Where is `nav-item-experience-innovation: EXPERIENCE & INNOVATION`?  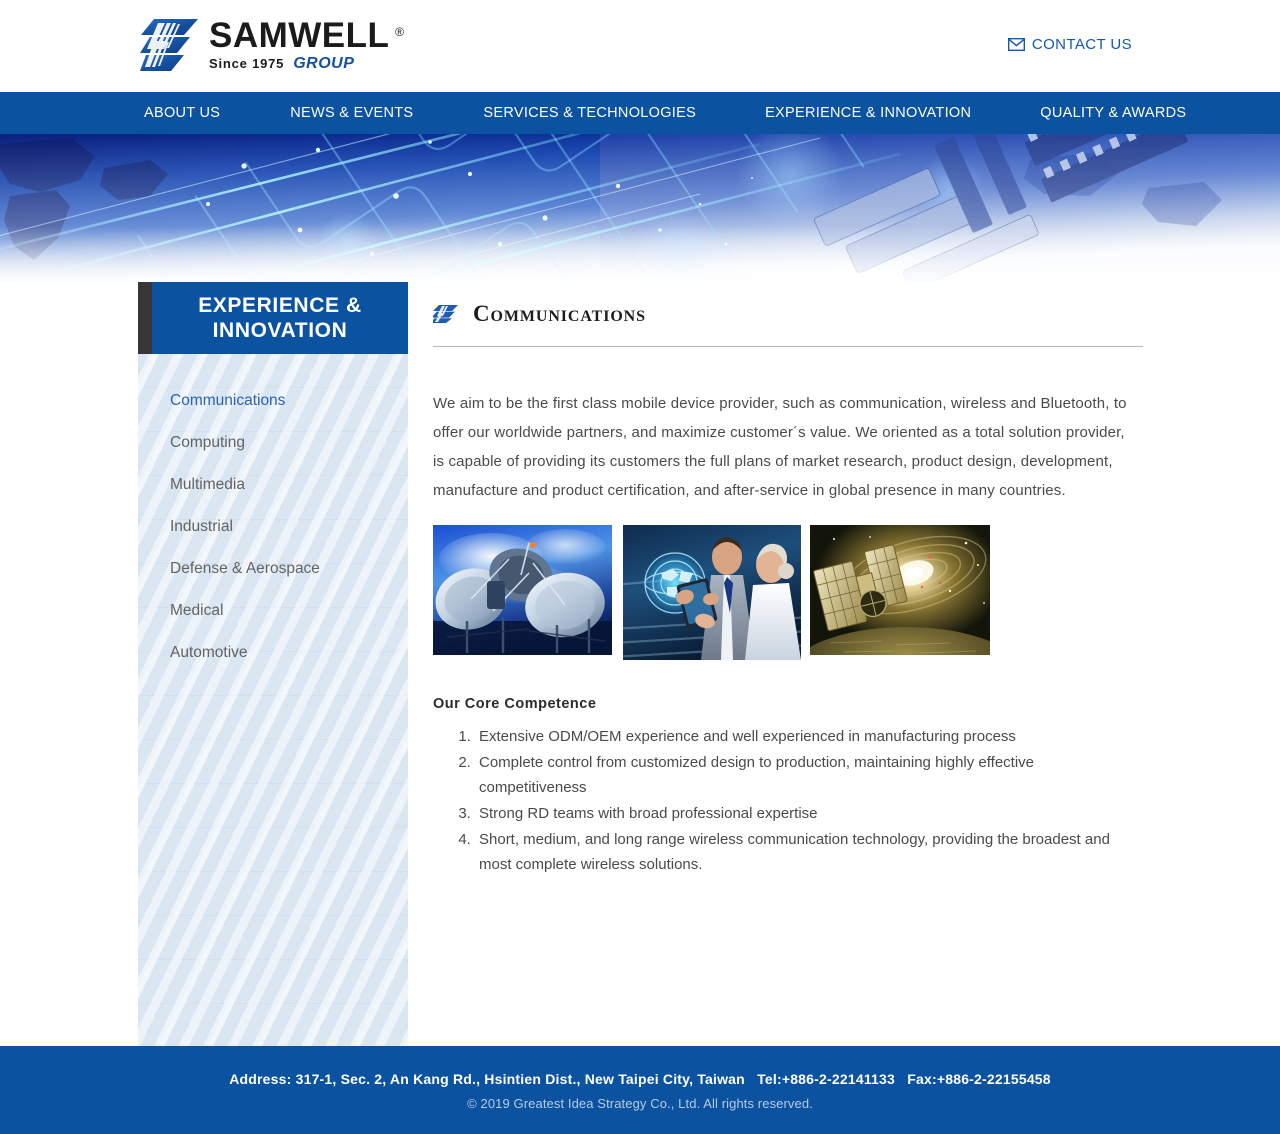 nav-item-experience-innovation: EXPERIENCE & INNOVATION is located at coordinates (868, 113).